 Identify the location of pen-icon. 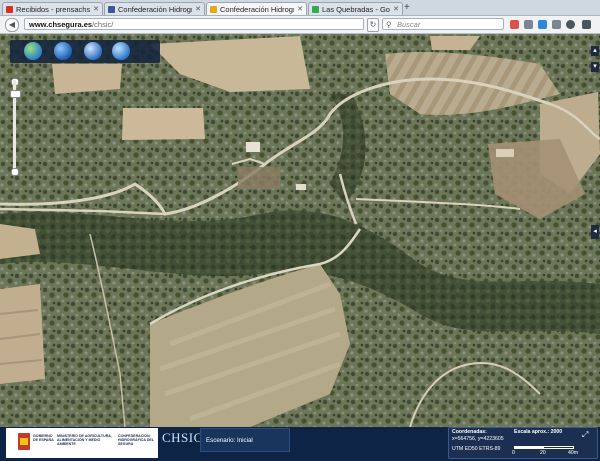
(63, 51).